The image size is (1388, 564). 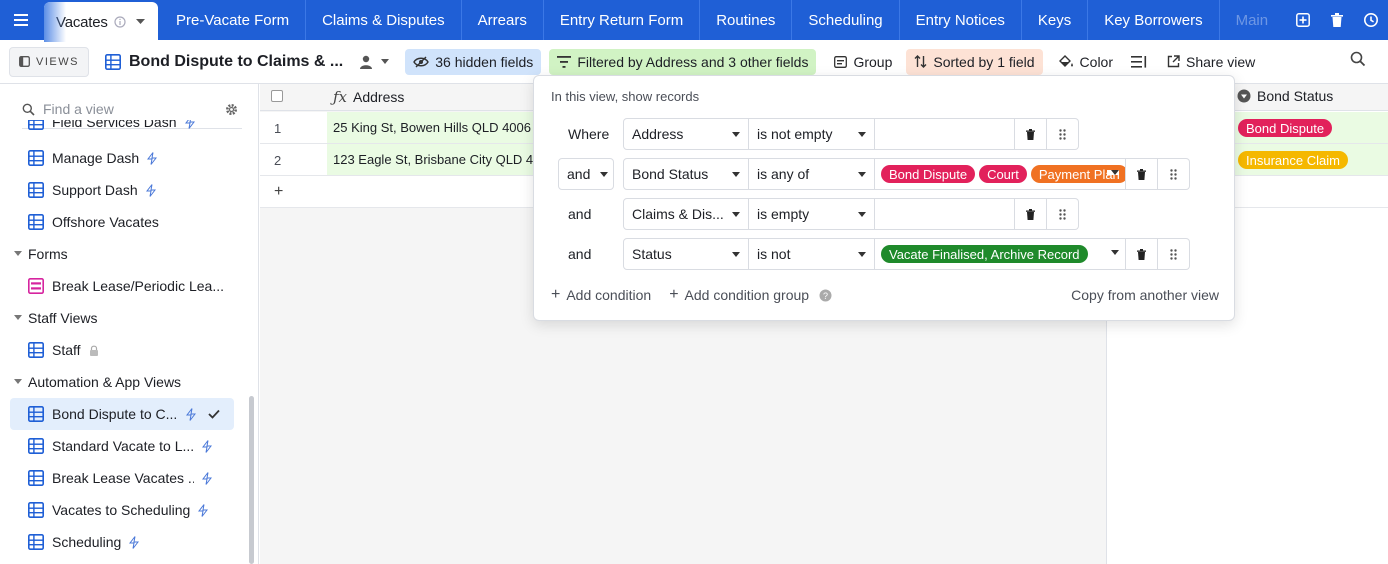 What do you see at coordinates (57, 61) in the screenshot?
I see `views-label: VIEWS` at bounding box center [57, 61].